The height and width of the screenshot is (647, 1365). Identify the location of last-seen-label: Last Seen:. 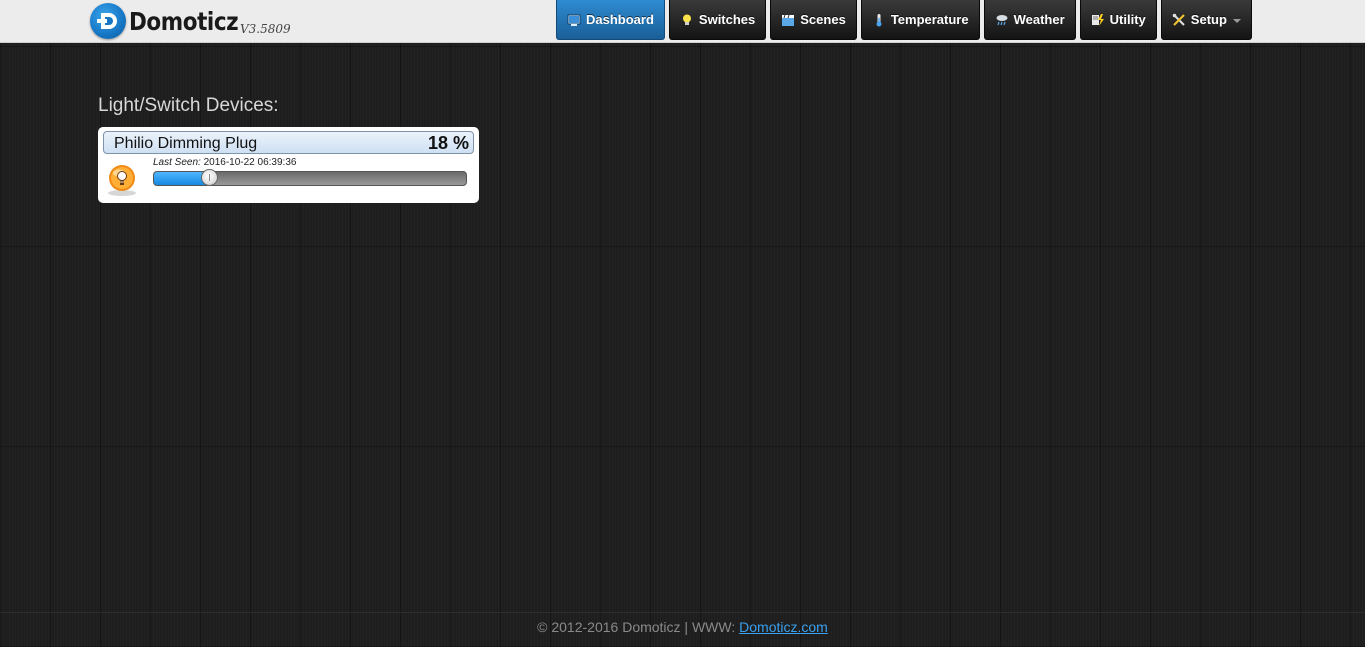
(177, 162).